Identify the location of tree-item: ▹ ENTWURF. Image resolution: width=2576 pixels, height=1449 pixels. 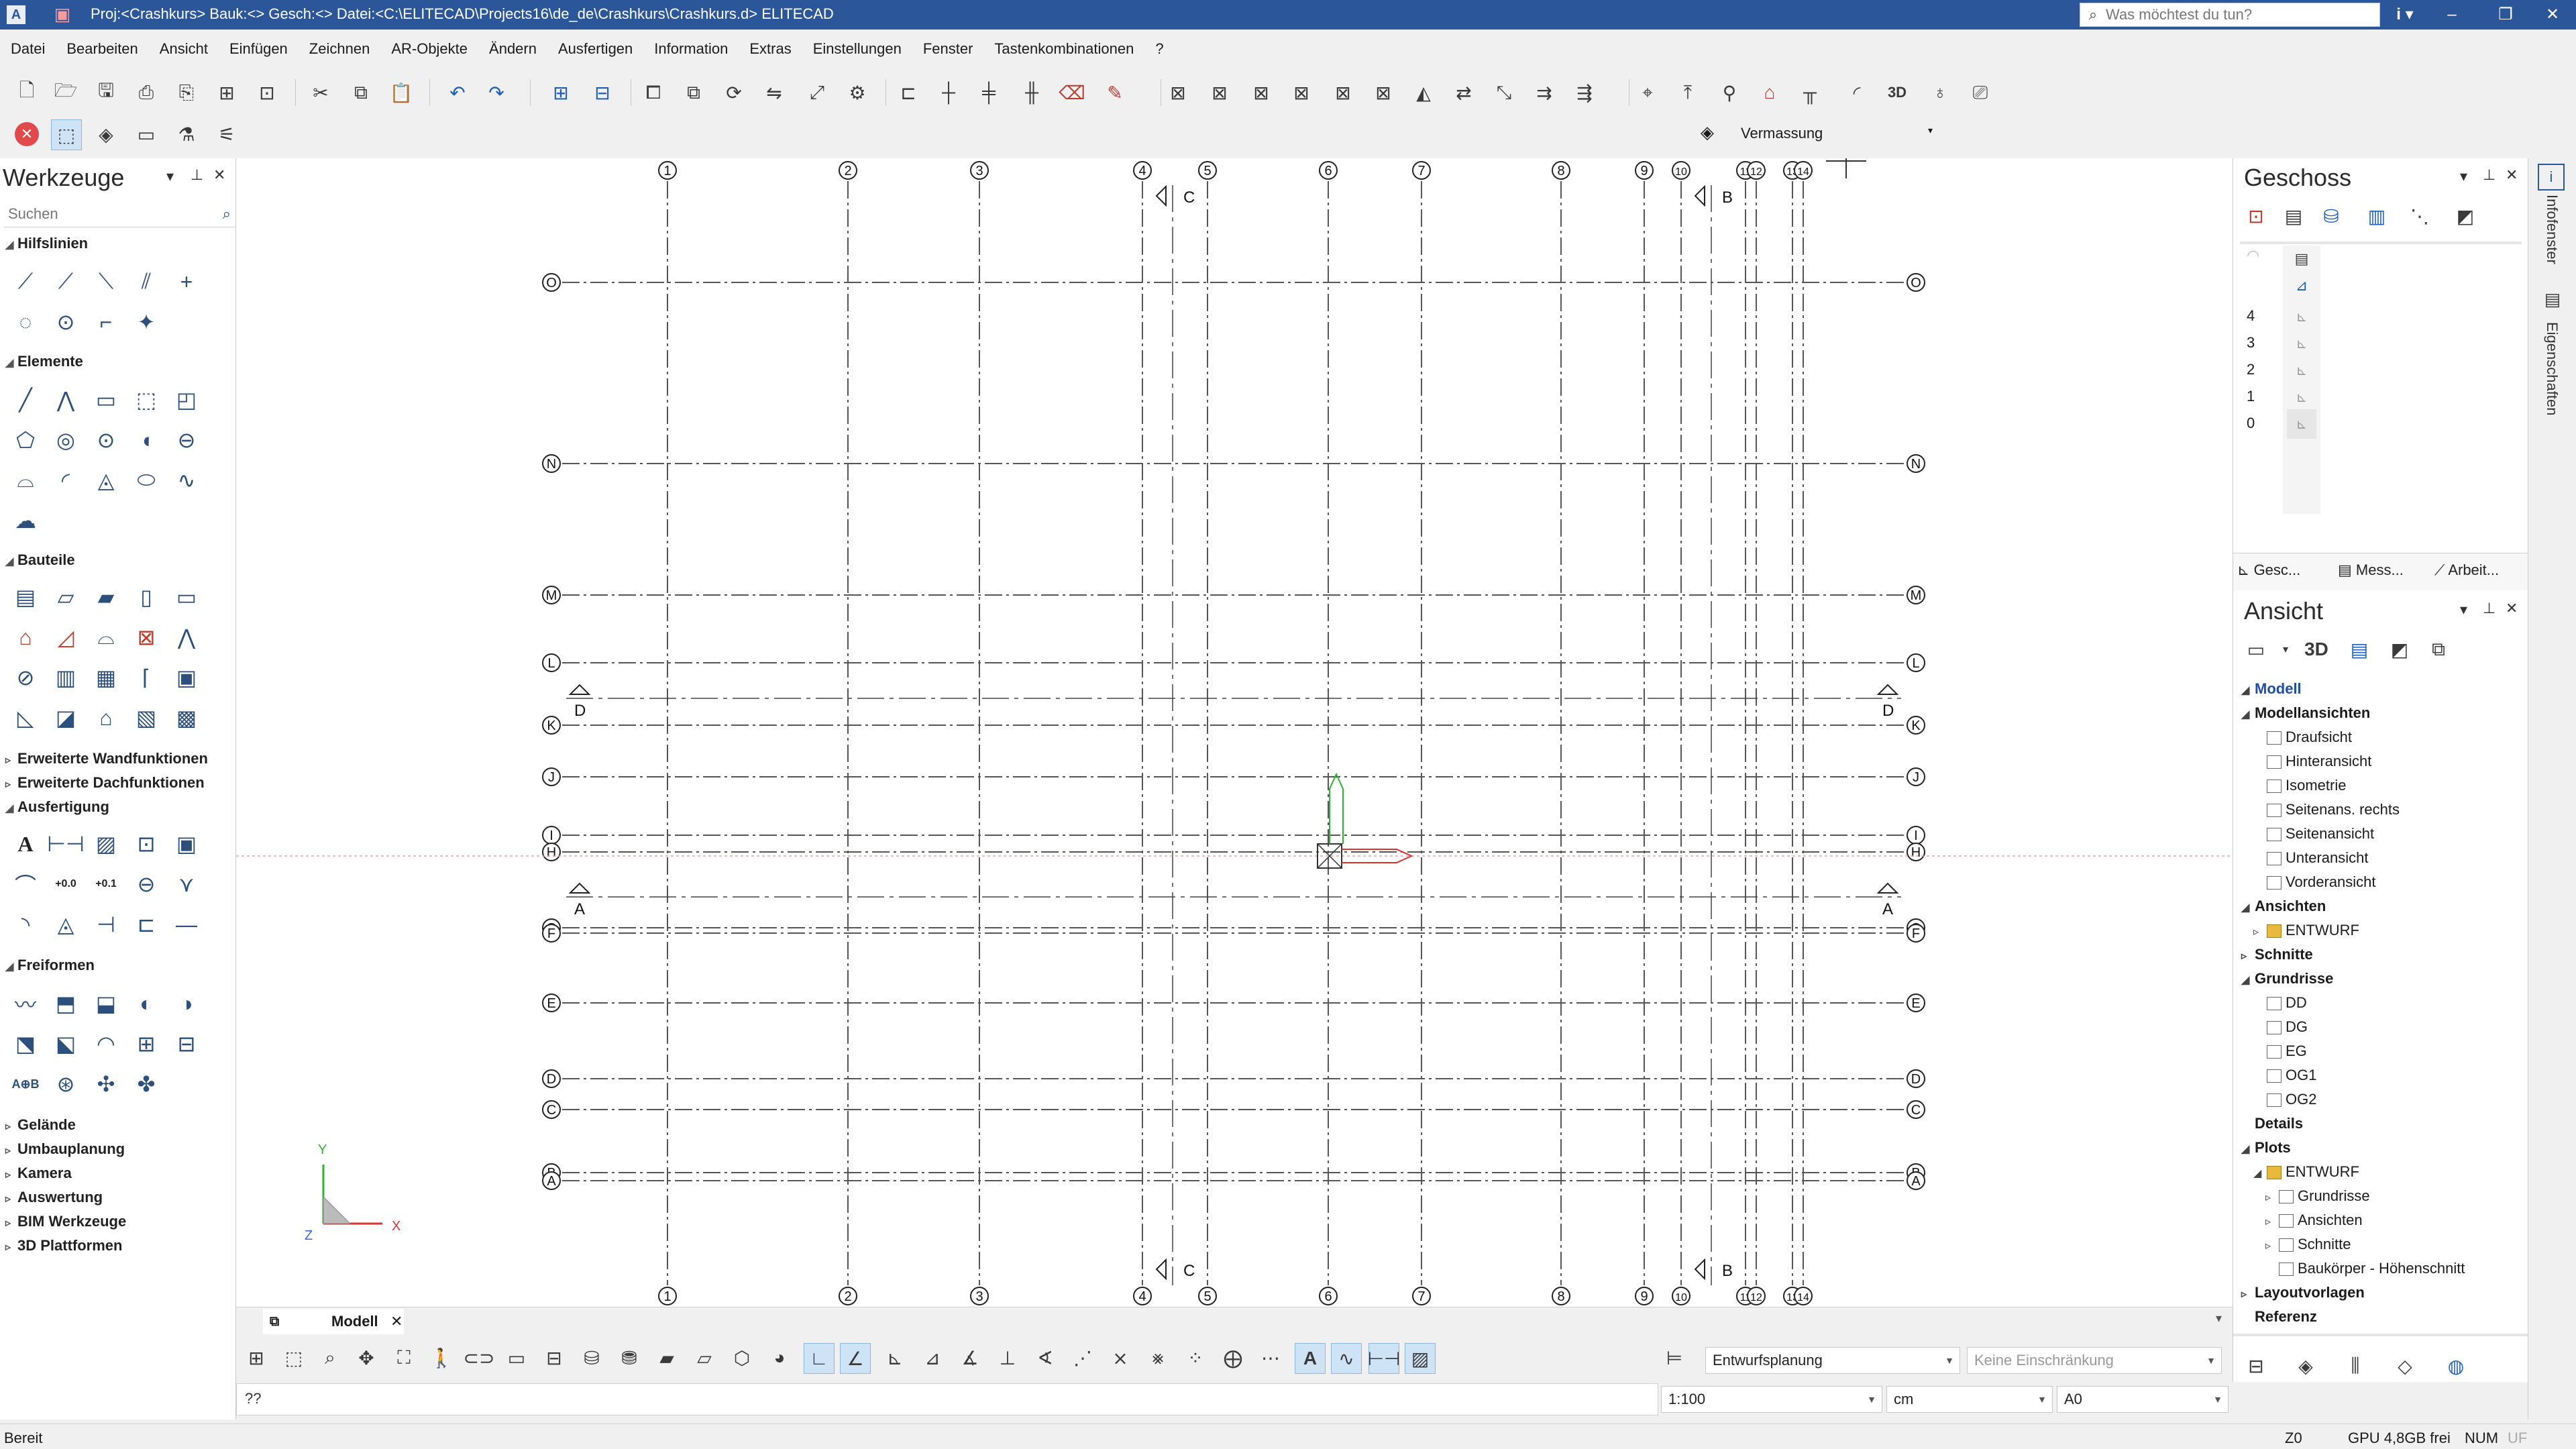
(2306, 930).